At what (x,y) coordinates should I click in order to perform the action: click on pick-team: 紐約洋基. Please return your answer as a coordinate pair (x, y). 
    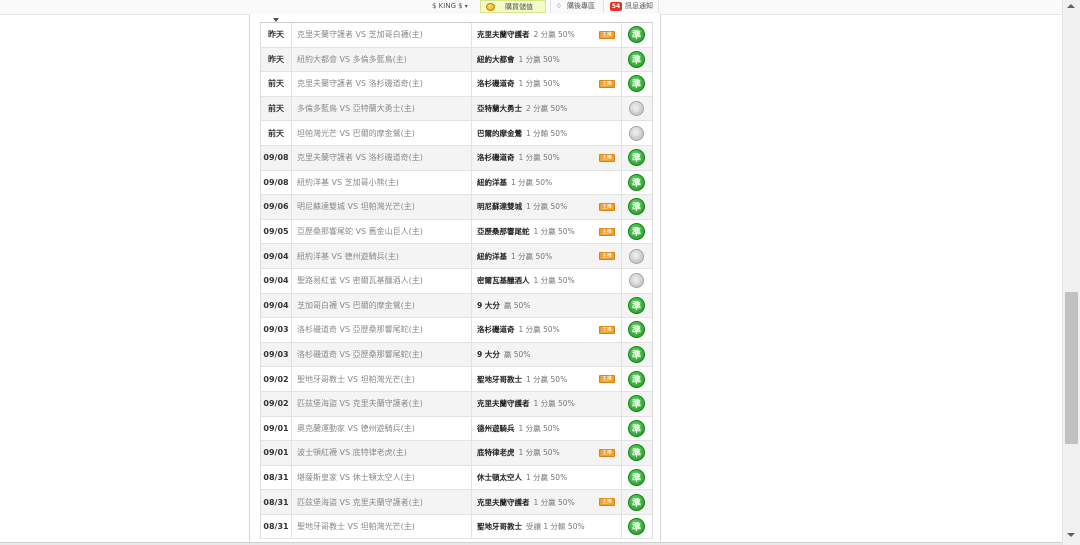
    Looking at the image, I should click on (492, 256).